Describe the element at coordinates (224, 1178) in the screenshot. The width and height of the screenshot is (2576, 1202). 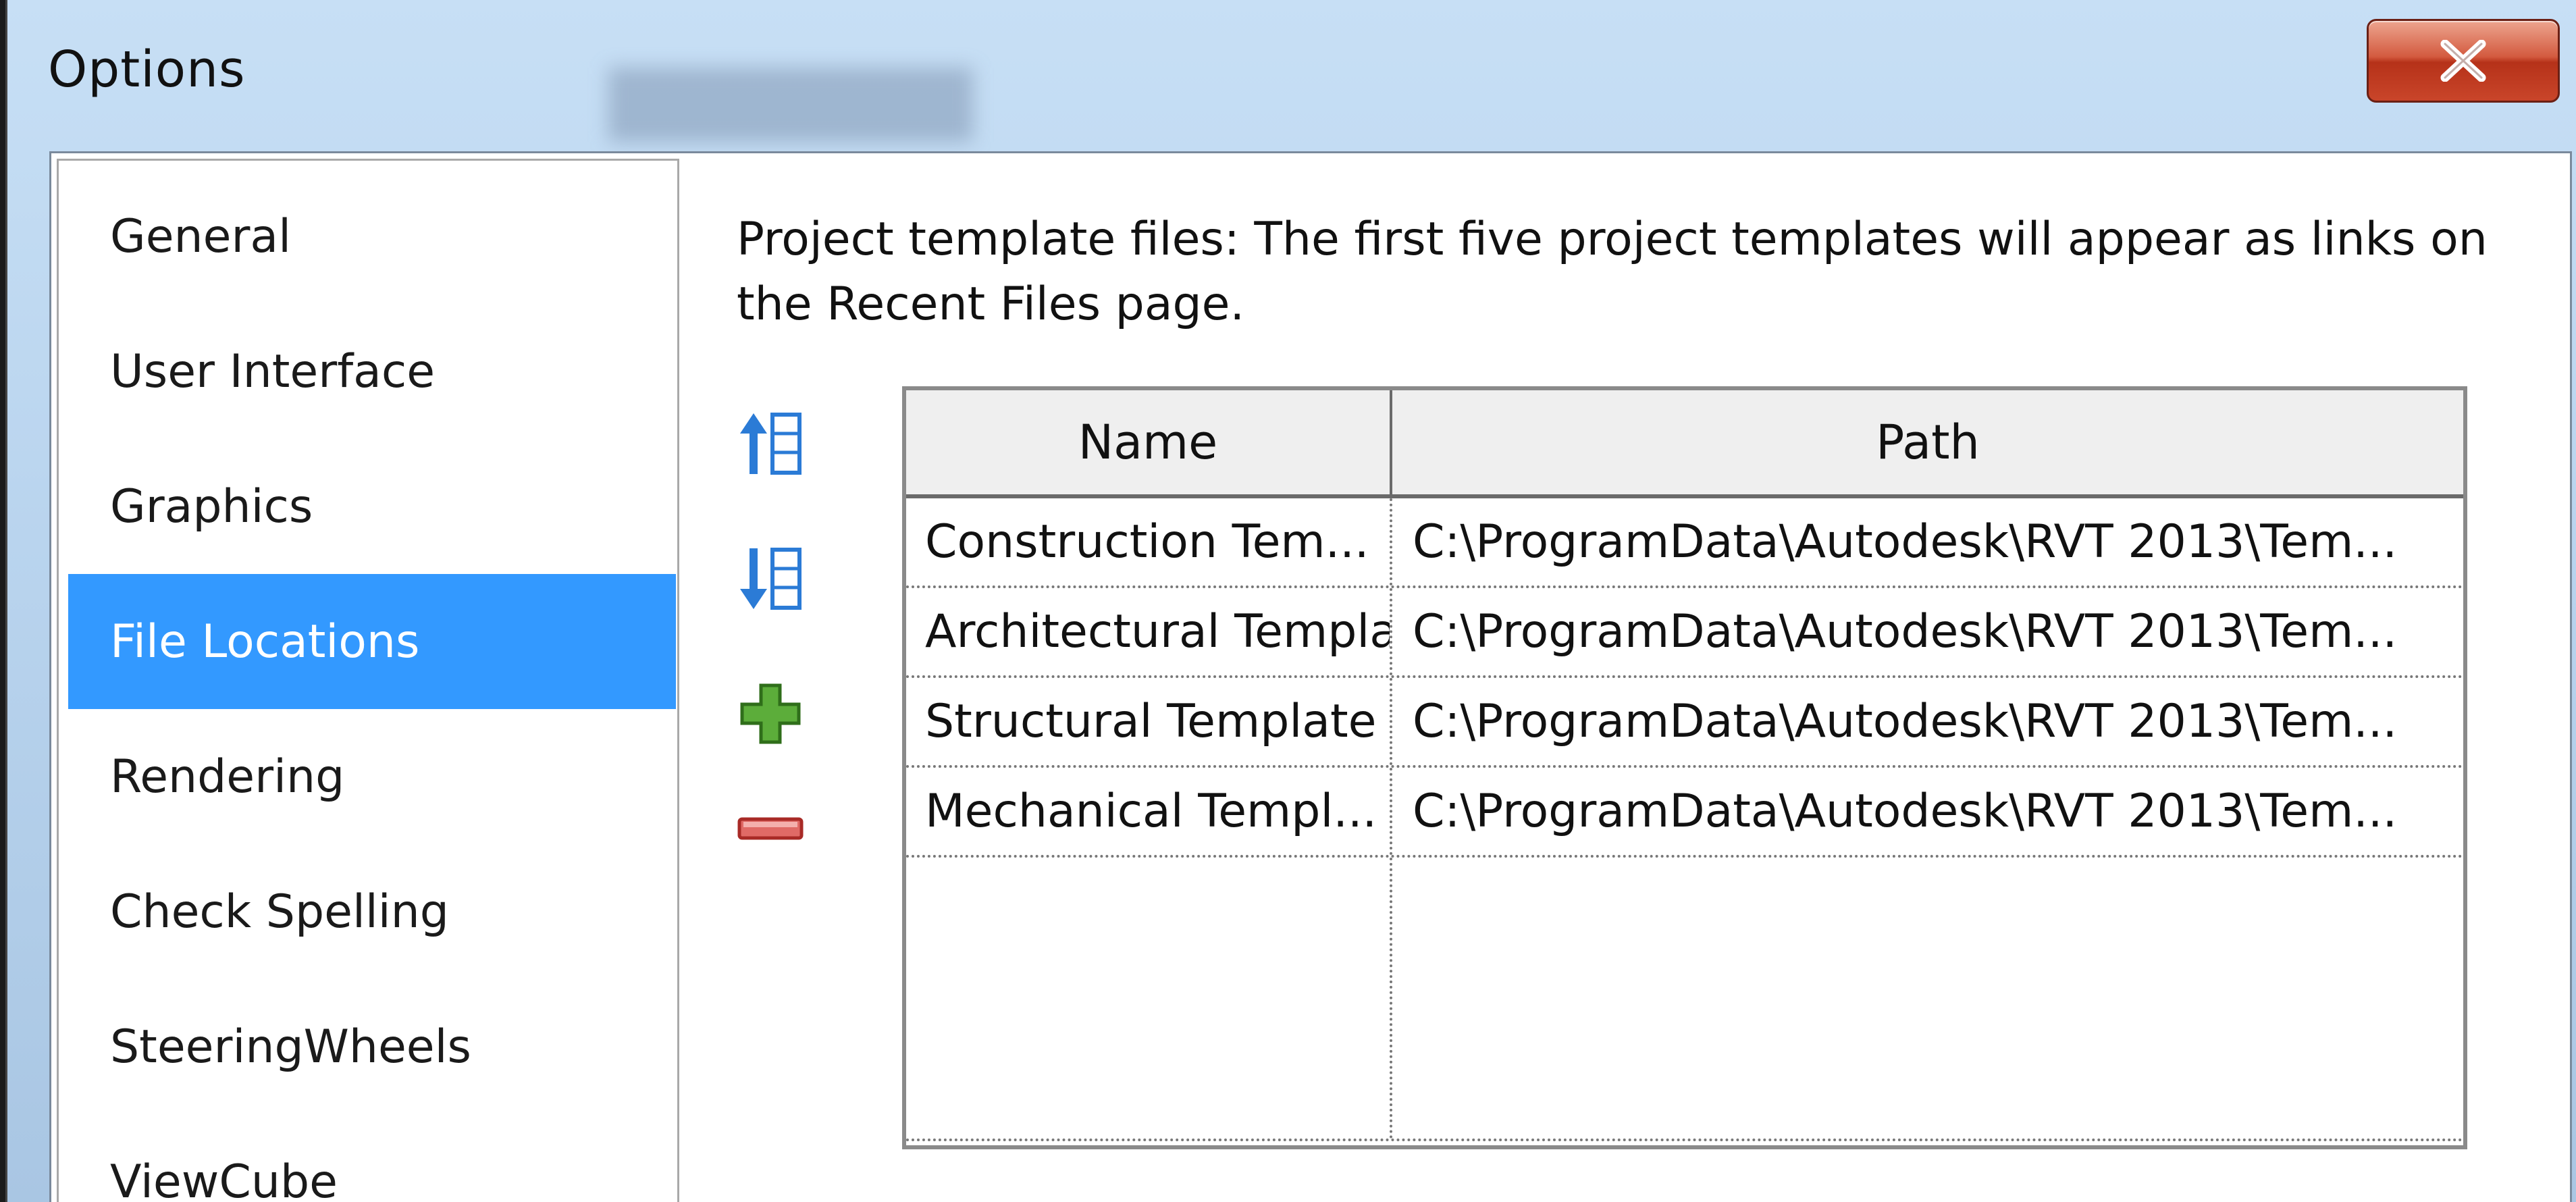
I see `sidebar-item-label: ViewCube` at that location.